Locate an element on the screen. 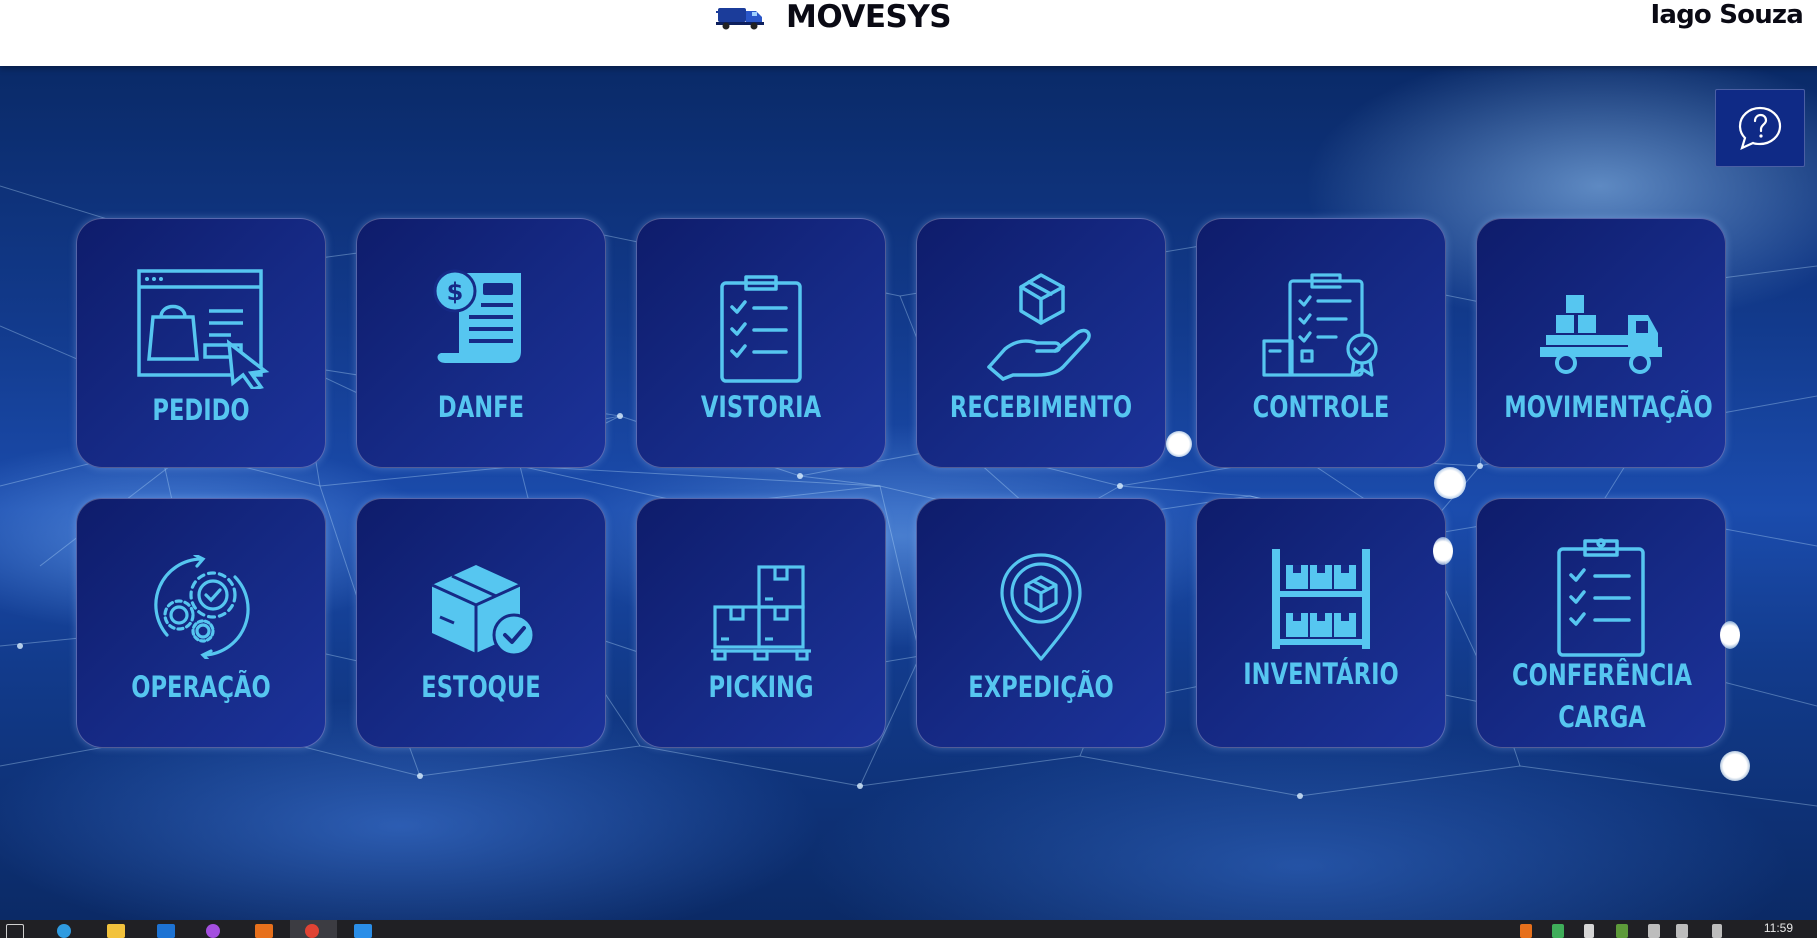  help-chat-icon is located at coordinates (1760, 128).